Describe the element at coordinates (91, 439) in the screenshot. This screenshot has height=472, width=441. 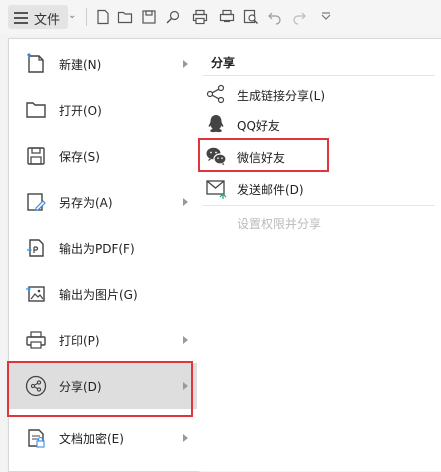
I see `menu-item-label: 文档加密(E)` at that location.